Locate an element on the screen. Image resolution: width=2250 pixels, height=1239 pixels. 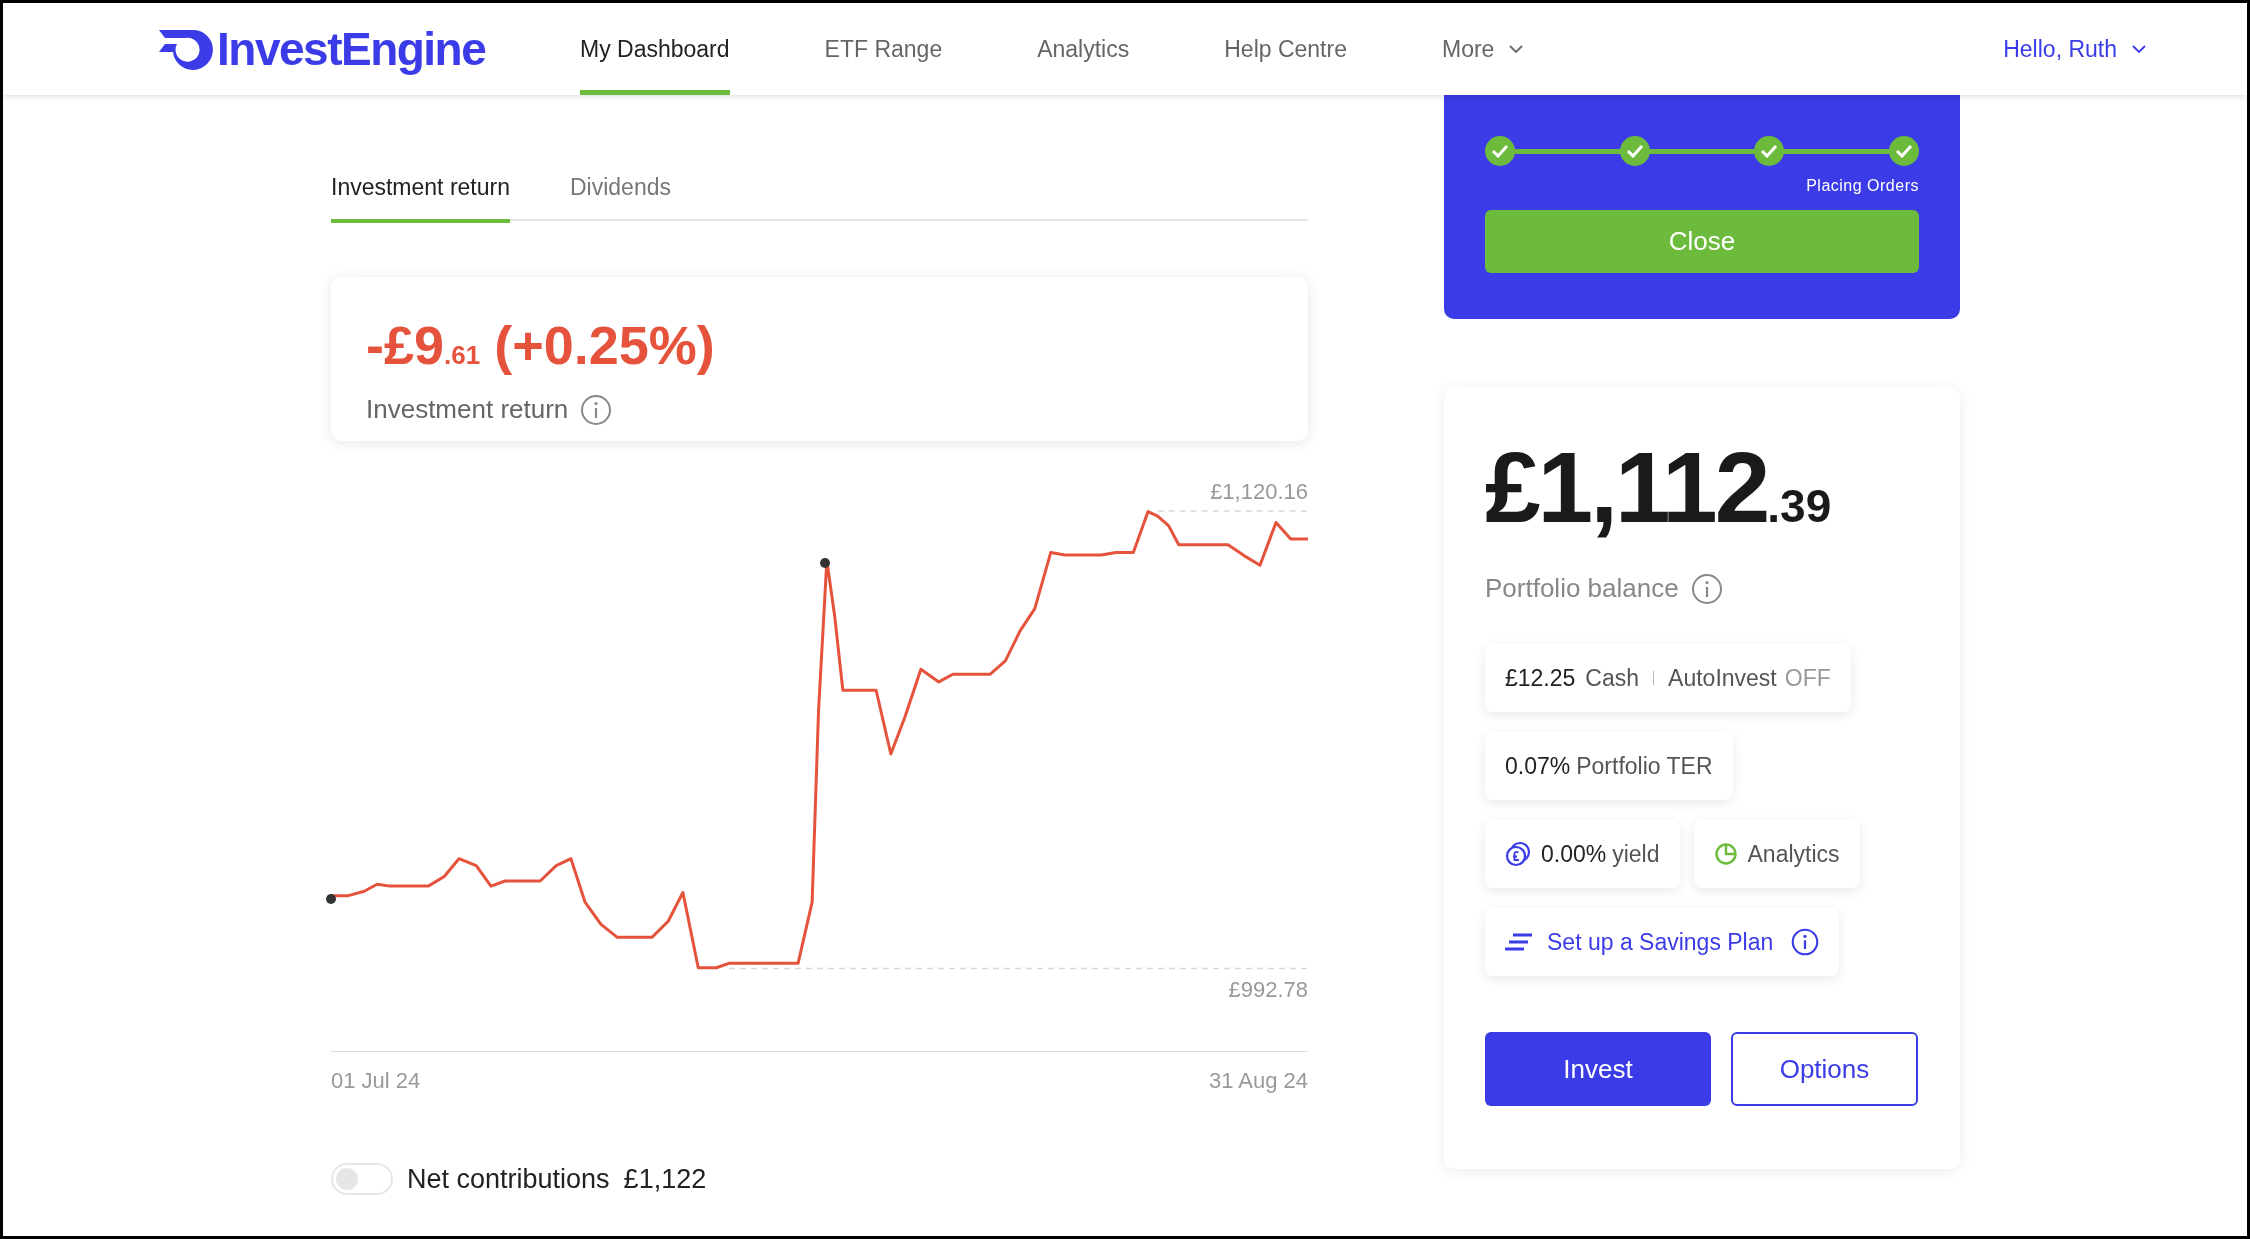
yield-value: 0.00% is located at coordinates (1574, 854).